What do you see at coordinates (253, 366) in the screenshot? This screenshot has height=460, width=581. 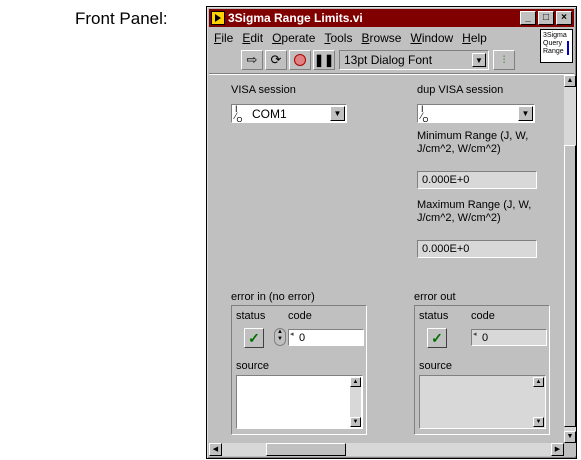 I see `error-in-source-label: source` at bounding box center [253, 366].